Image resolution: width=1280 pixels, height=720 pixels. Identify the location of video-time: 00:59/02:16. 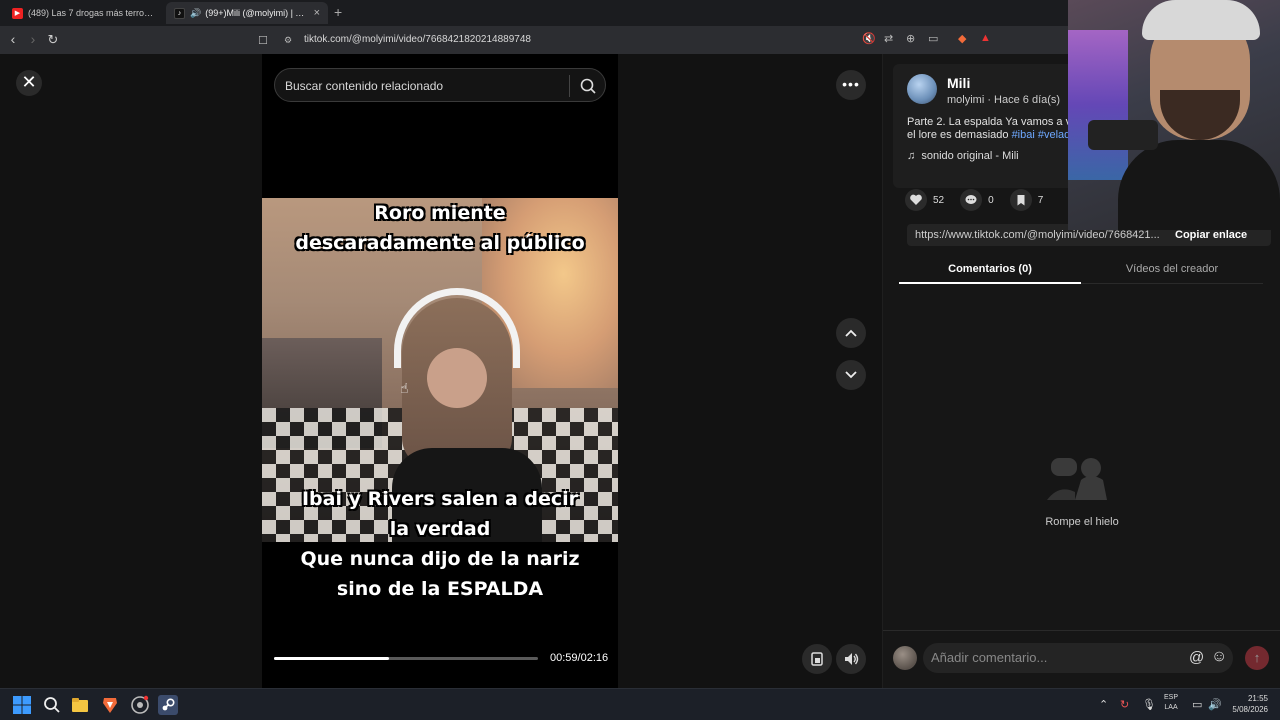
(579, 658).